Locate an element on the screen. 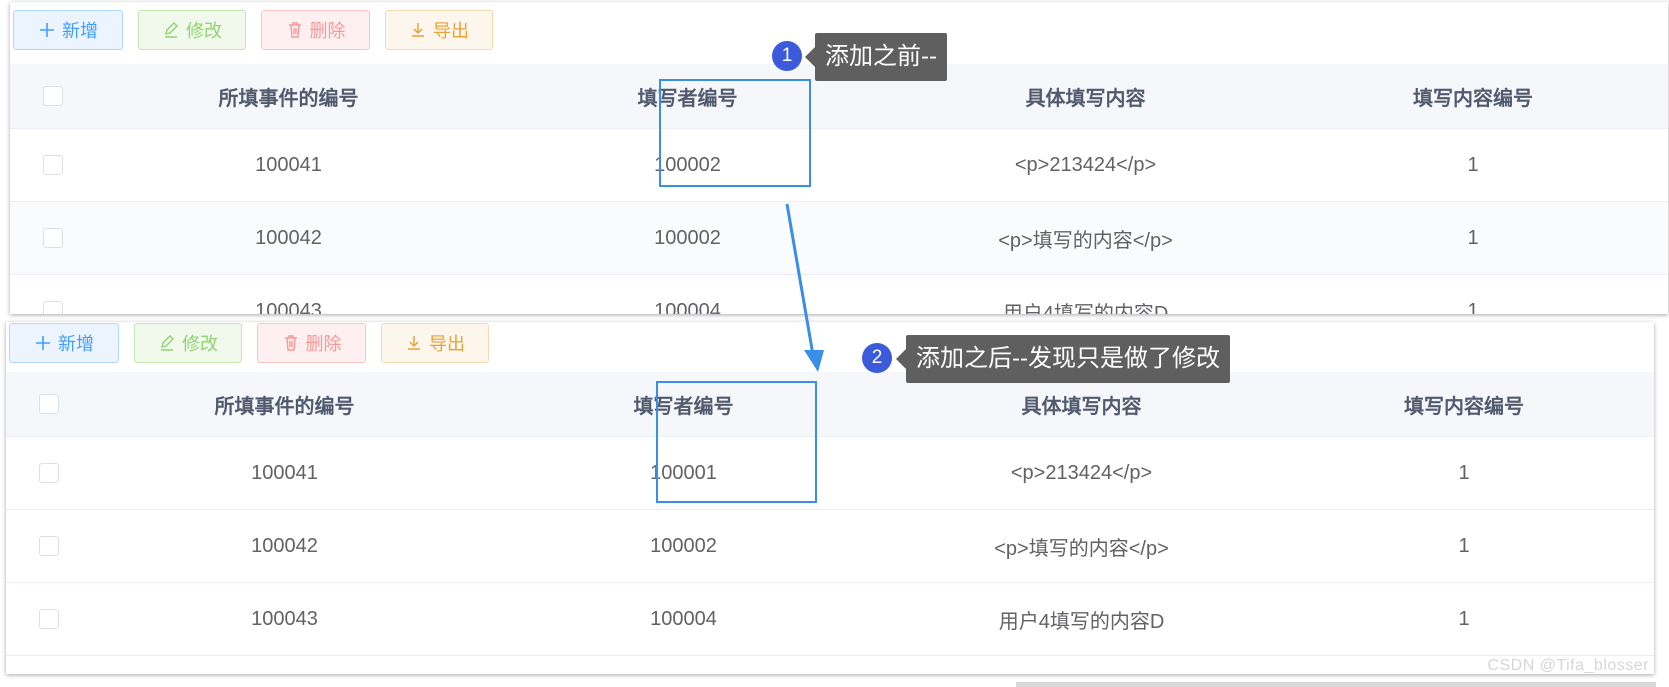  background-strip is located at coordinates (1336, 684).